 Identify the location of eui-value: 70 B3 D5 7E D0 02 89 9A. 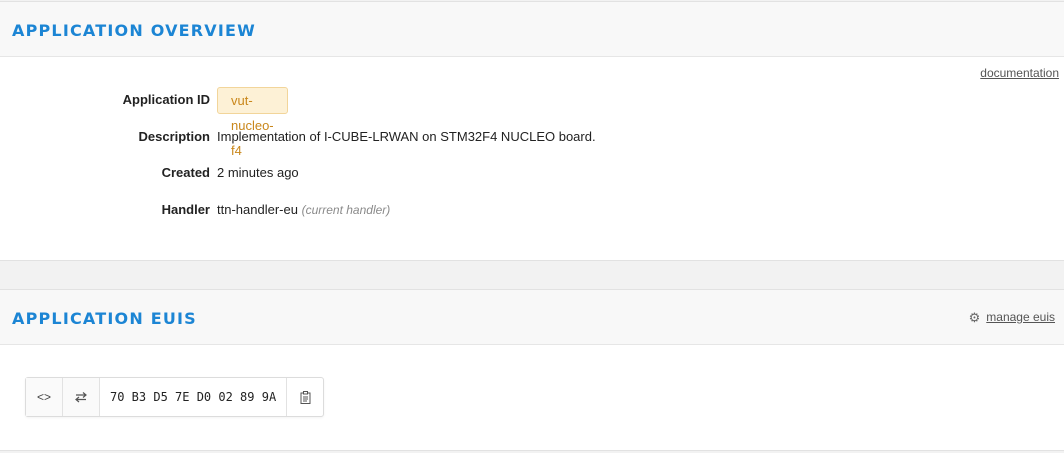
(193, 397).